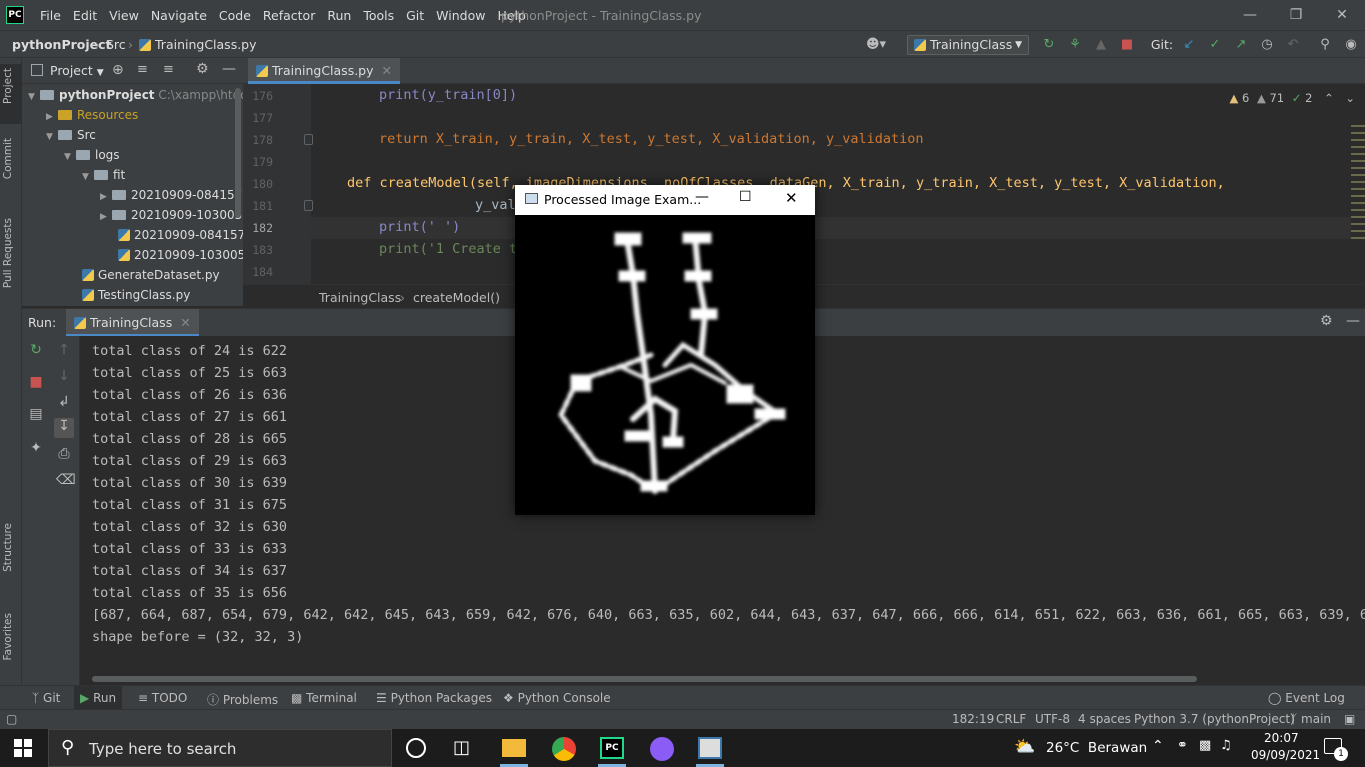 Image resolution: width=1365 pixels, height=767 pixels. What do you see at coordinates (8, 547) in the screenshot?
I see `tool-structure: Structure` at bounding box center [8, 547].